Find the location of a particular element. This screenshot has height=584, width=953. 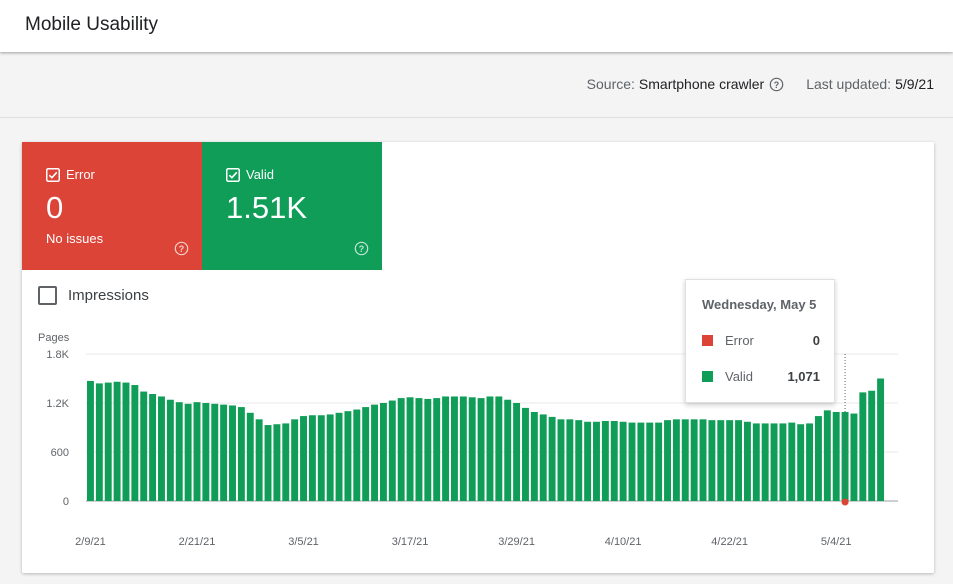

valid-tile-label: Valid is located at coordinates (260, 174).